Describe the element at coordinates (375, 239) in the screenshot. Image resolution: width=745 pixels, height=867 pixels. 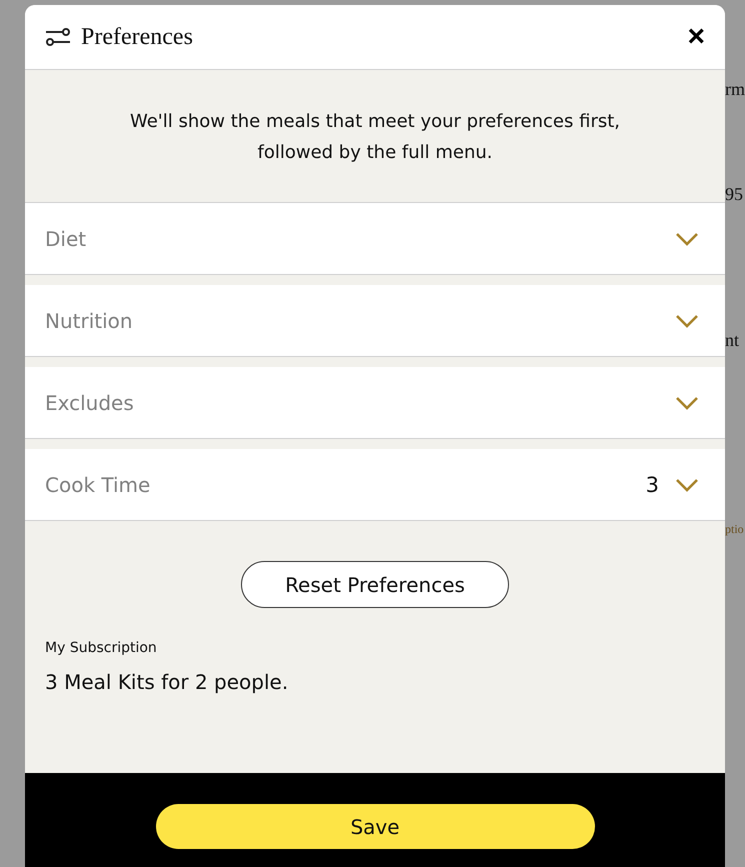
I see `accordion-row: Diet` at that location.